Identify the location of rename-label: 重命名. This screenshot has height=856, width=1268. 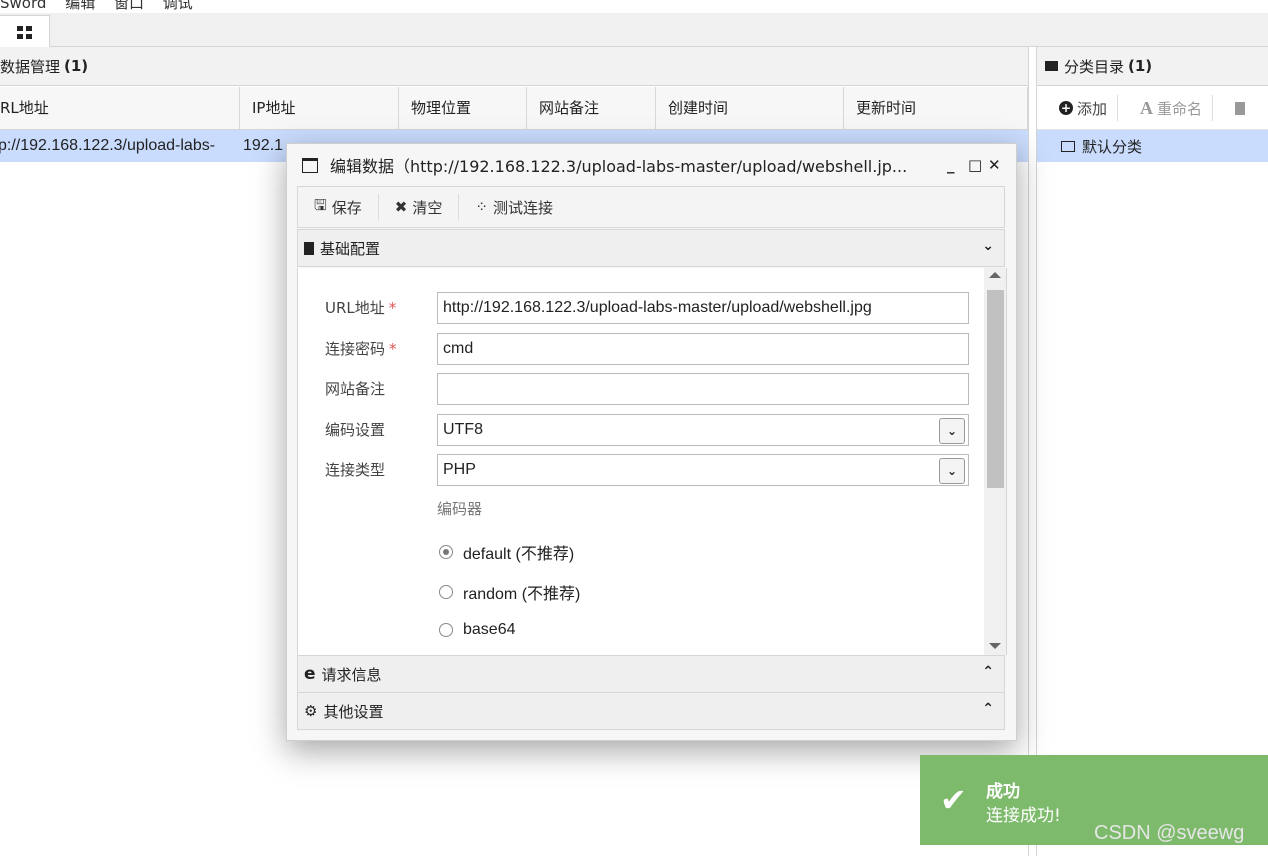
(1180, 108).